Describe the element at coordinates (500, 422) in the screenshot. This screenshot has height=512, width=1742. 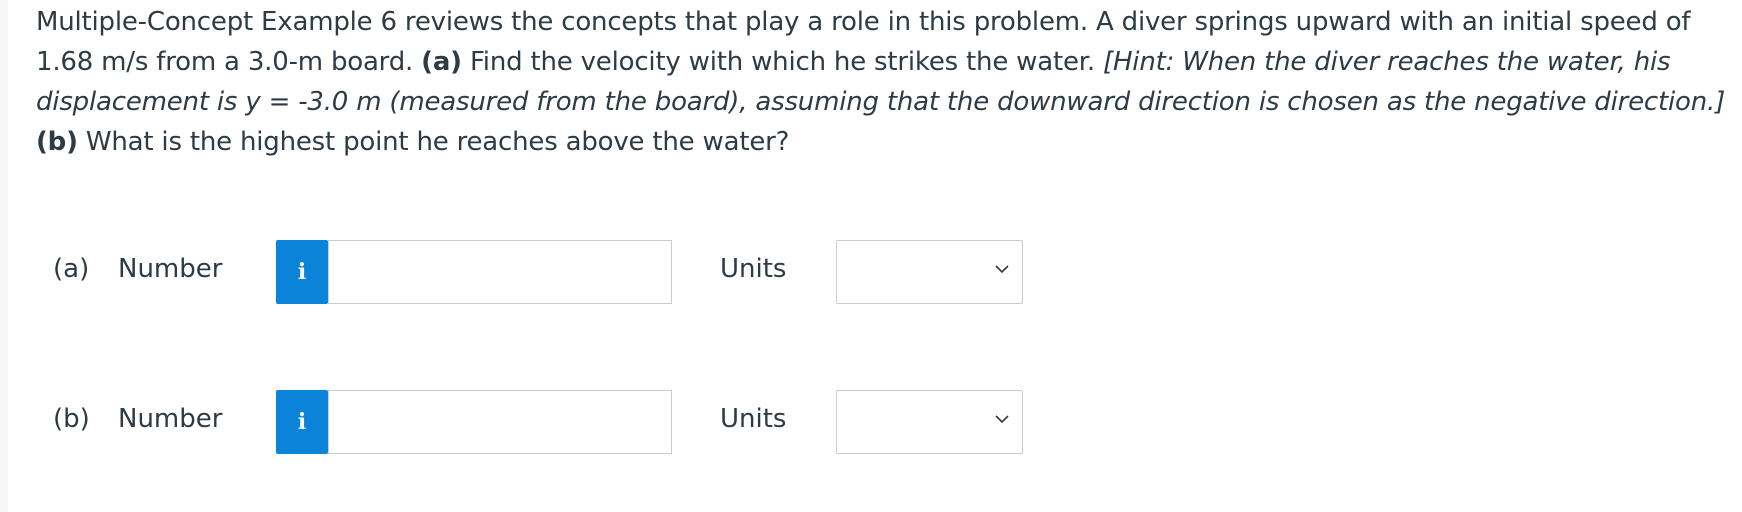
I see `number-input-b` at that location.